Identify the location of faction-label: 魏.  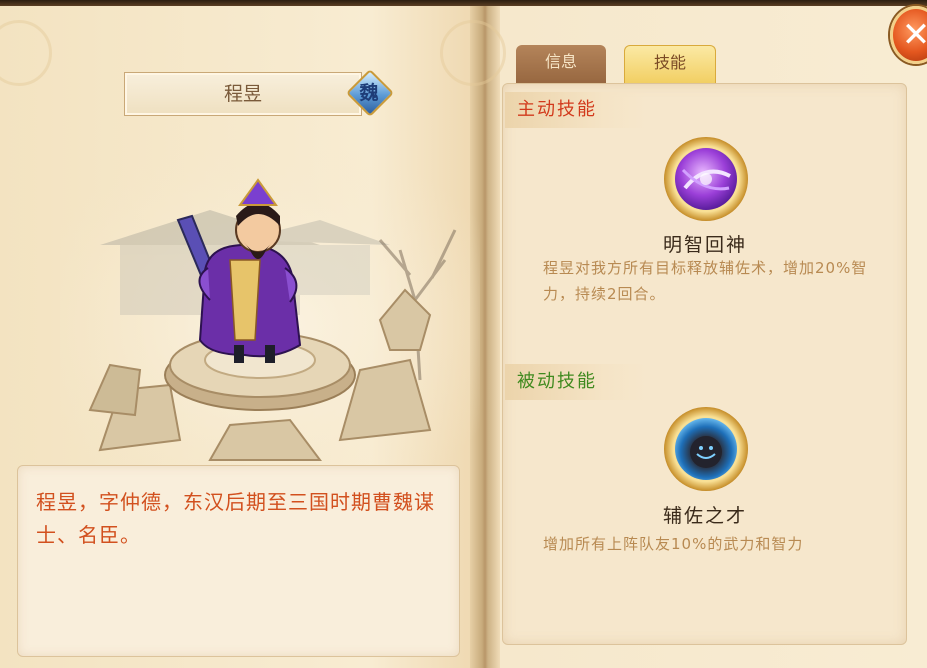
(369, 93).